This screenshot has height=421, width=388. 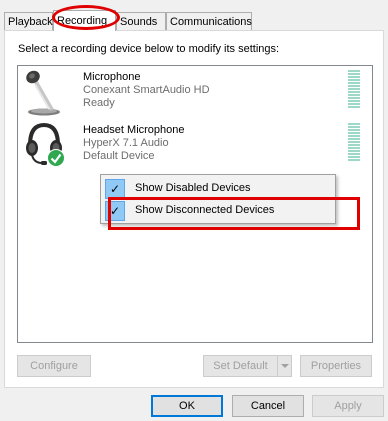 What do you see at coordinates (240, 366) in the screenshot?
I see `set-default-label: Set Default` at bounding box center [240, 366].